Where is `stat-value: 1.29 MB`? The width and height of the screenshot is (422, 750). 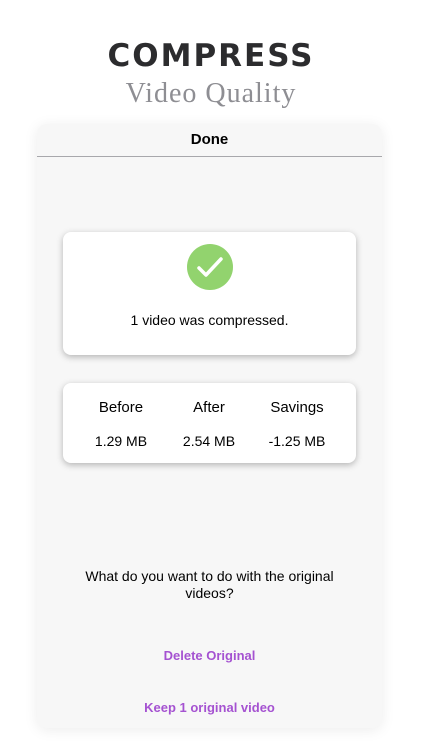
stat-value: 1.29 MB is located at coordinates (121, 441).